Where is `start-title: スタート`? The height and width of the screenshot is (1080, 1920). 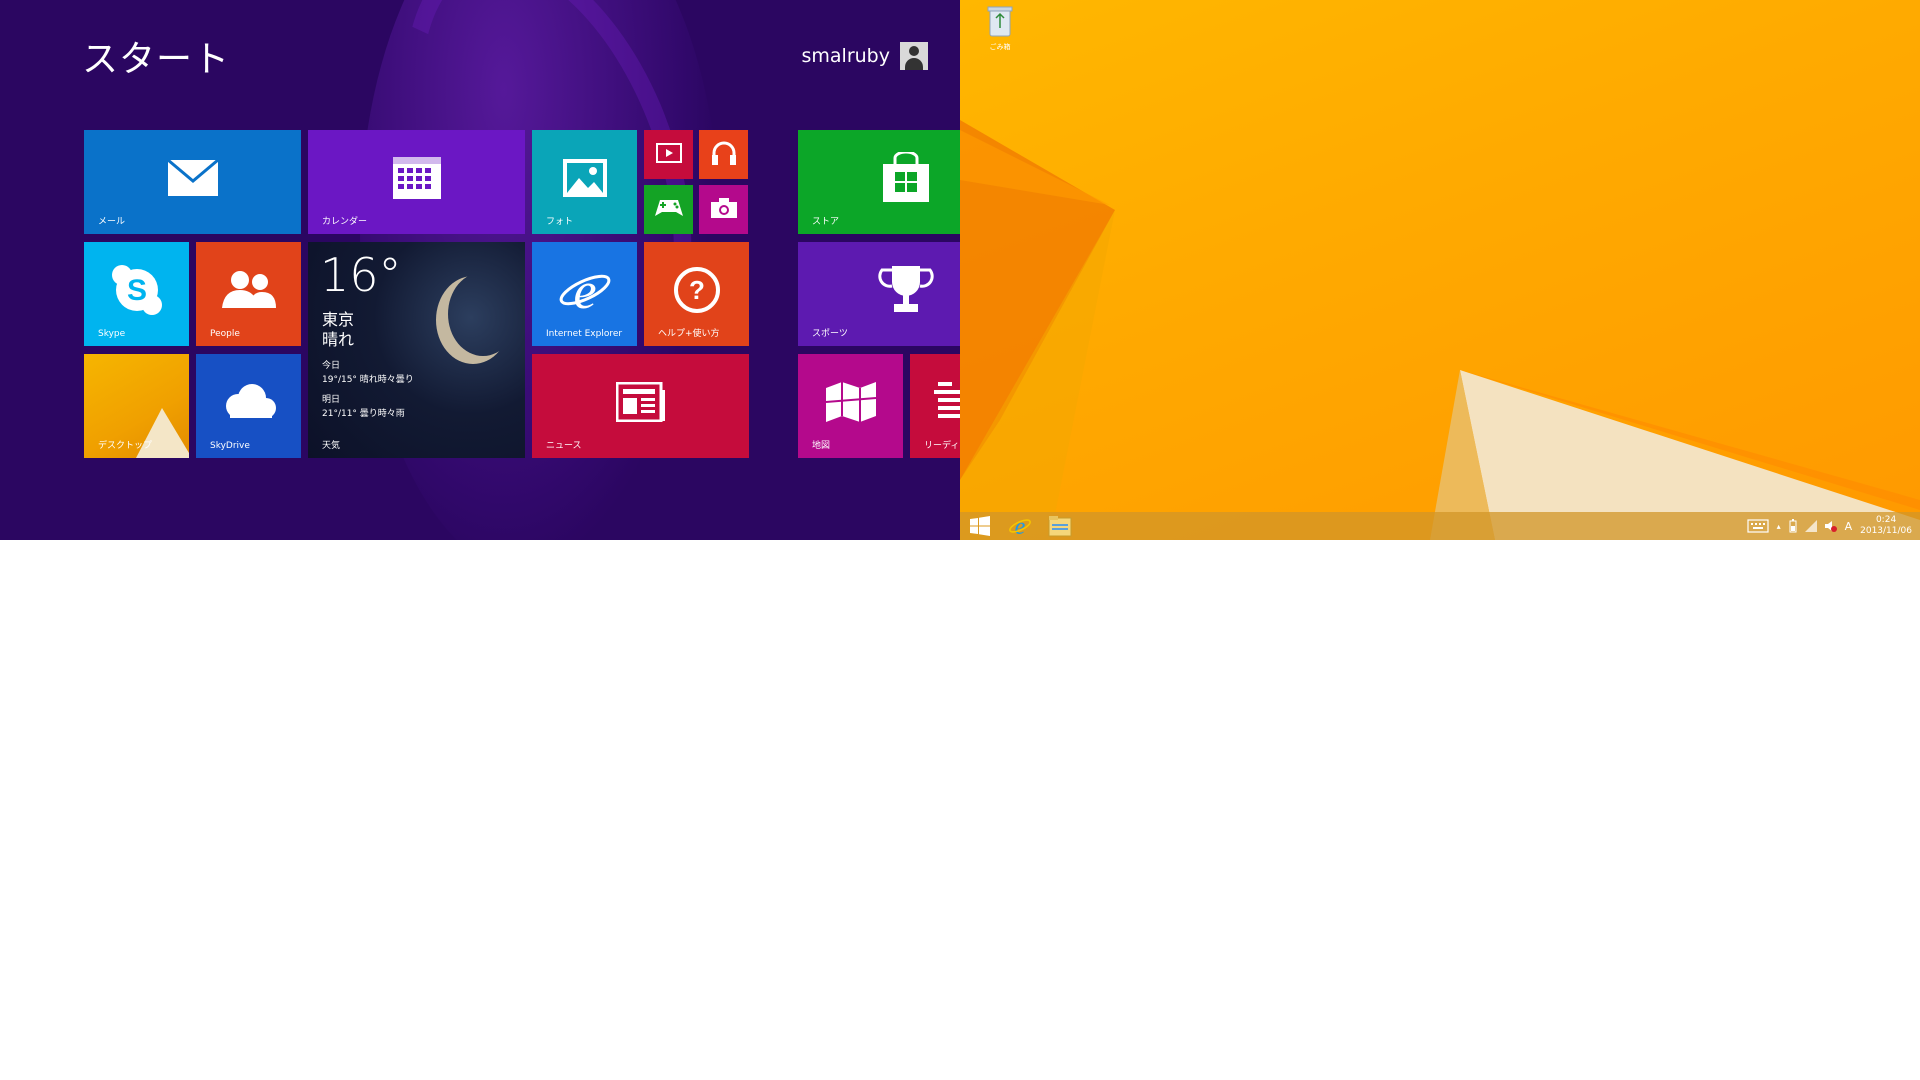
start-title: スタート is located at coordinates (156, 59).